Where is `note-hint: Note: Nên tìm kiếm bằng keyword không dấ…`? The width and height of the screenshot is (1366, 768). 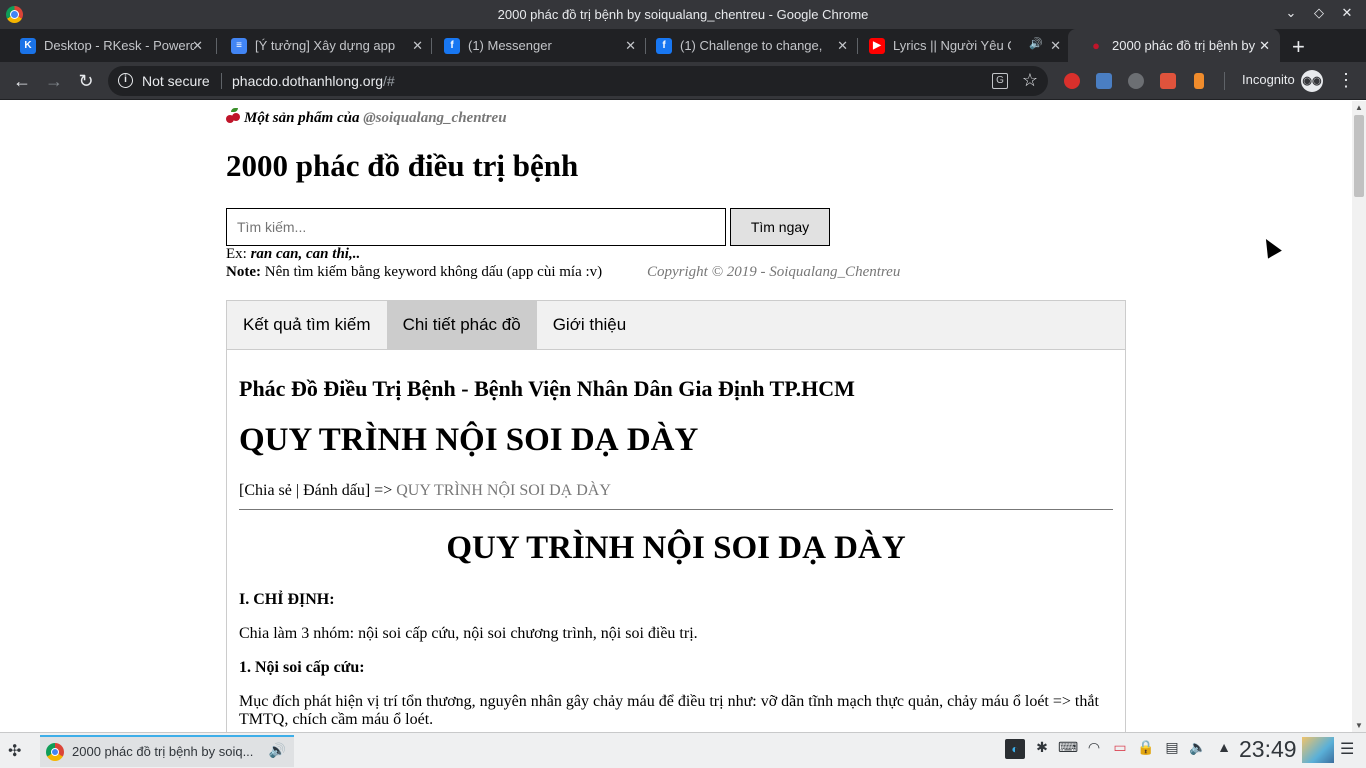 note-hint: Note: Nên tìm kiếm bằng keyword không dấ… is located at coordinates (414, 272).